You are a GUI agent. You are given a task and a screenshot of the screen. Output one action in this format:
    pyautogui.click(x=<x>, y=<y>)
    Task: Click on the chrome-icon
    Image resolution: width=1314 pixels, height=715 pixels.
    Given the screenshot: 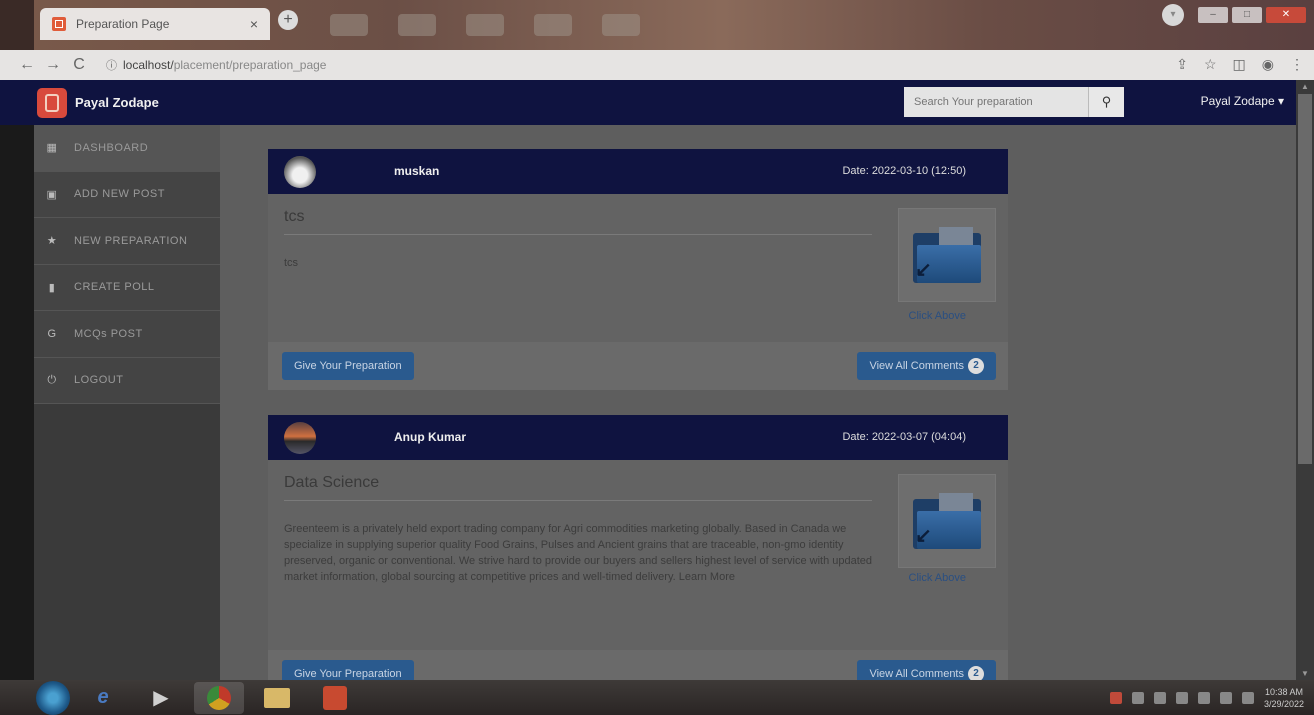 What is the action you would take?
    pyautogui.click(x=219, y=697)
    